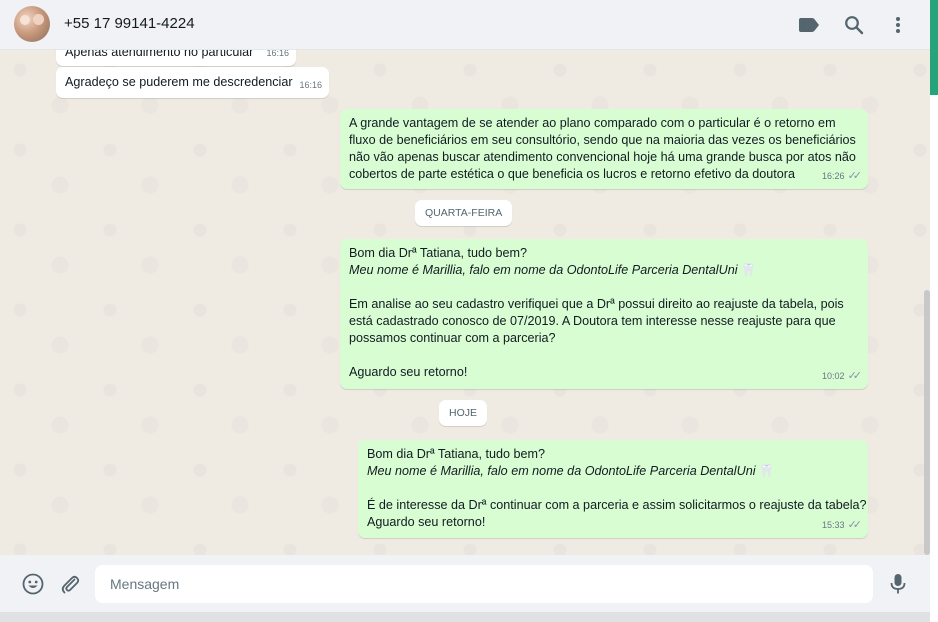 The height and width of the screenshot is (622, 938). I want to click on window-accent-edge, so click(934, 47).